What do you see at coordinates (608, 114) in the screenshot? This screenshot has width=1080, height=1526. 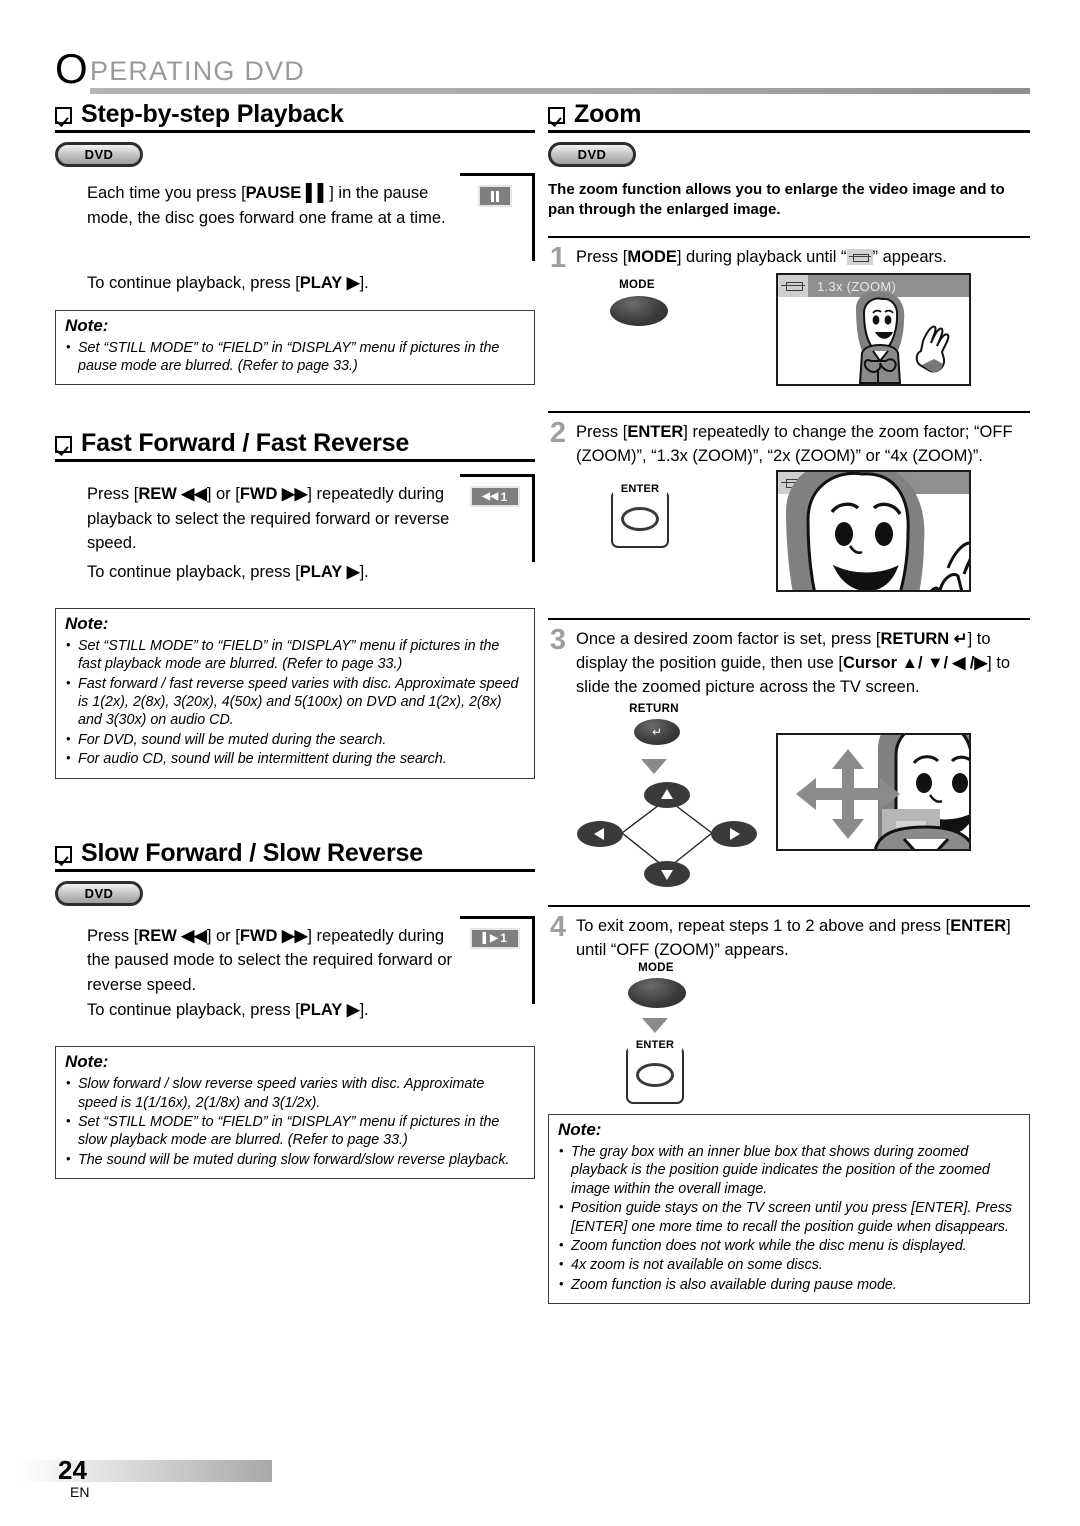 I see `section-title-text: Zoom` at bounding box center [608, 114].